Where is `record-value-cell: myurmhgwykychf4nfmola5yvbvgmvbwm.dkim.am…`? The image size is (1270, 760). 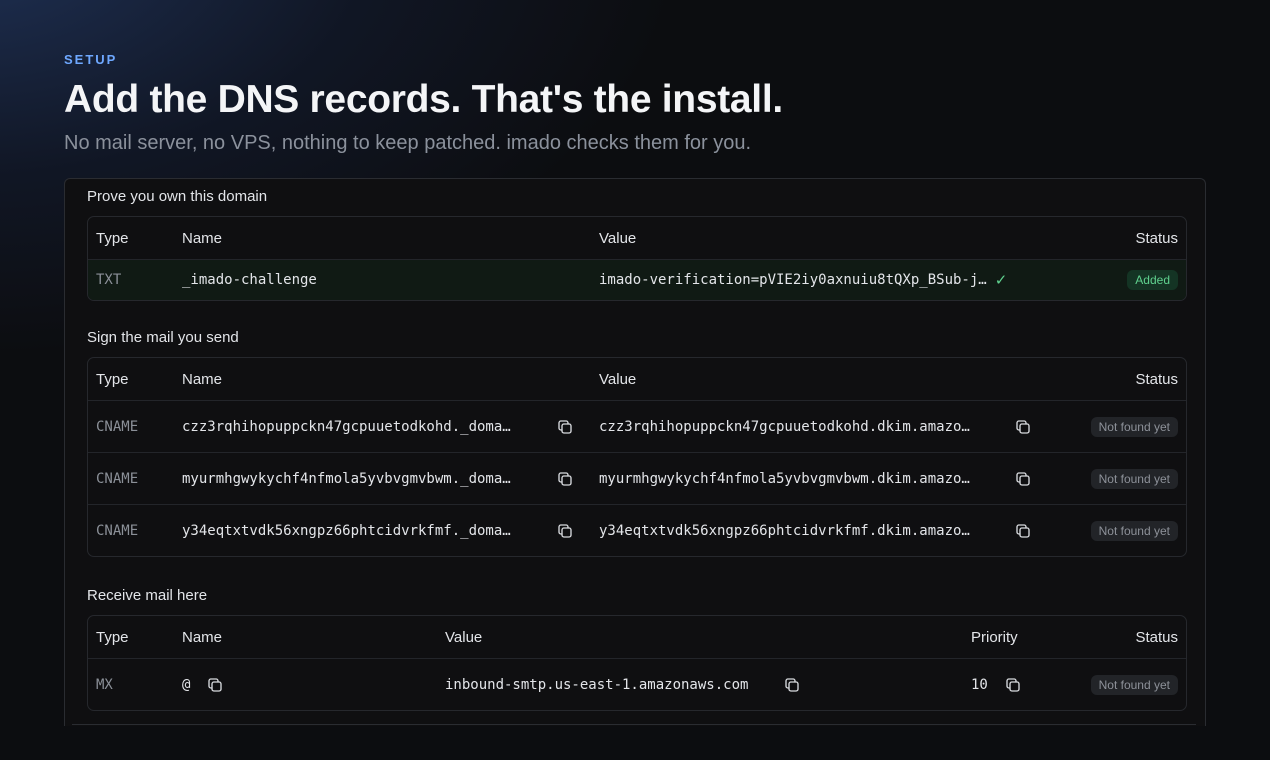
record-value-cell: myurmhgwykychf4nfmola5yvbvgmvbwm.dkim.am… is located at coordinates (799, 478).